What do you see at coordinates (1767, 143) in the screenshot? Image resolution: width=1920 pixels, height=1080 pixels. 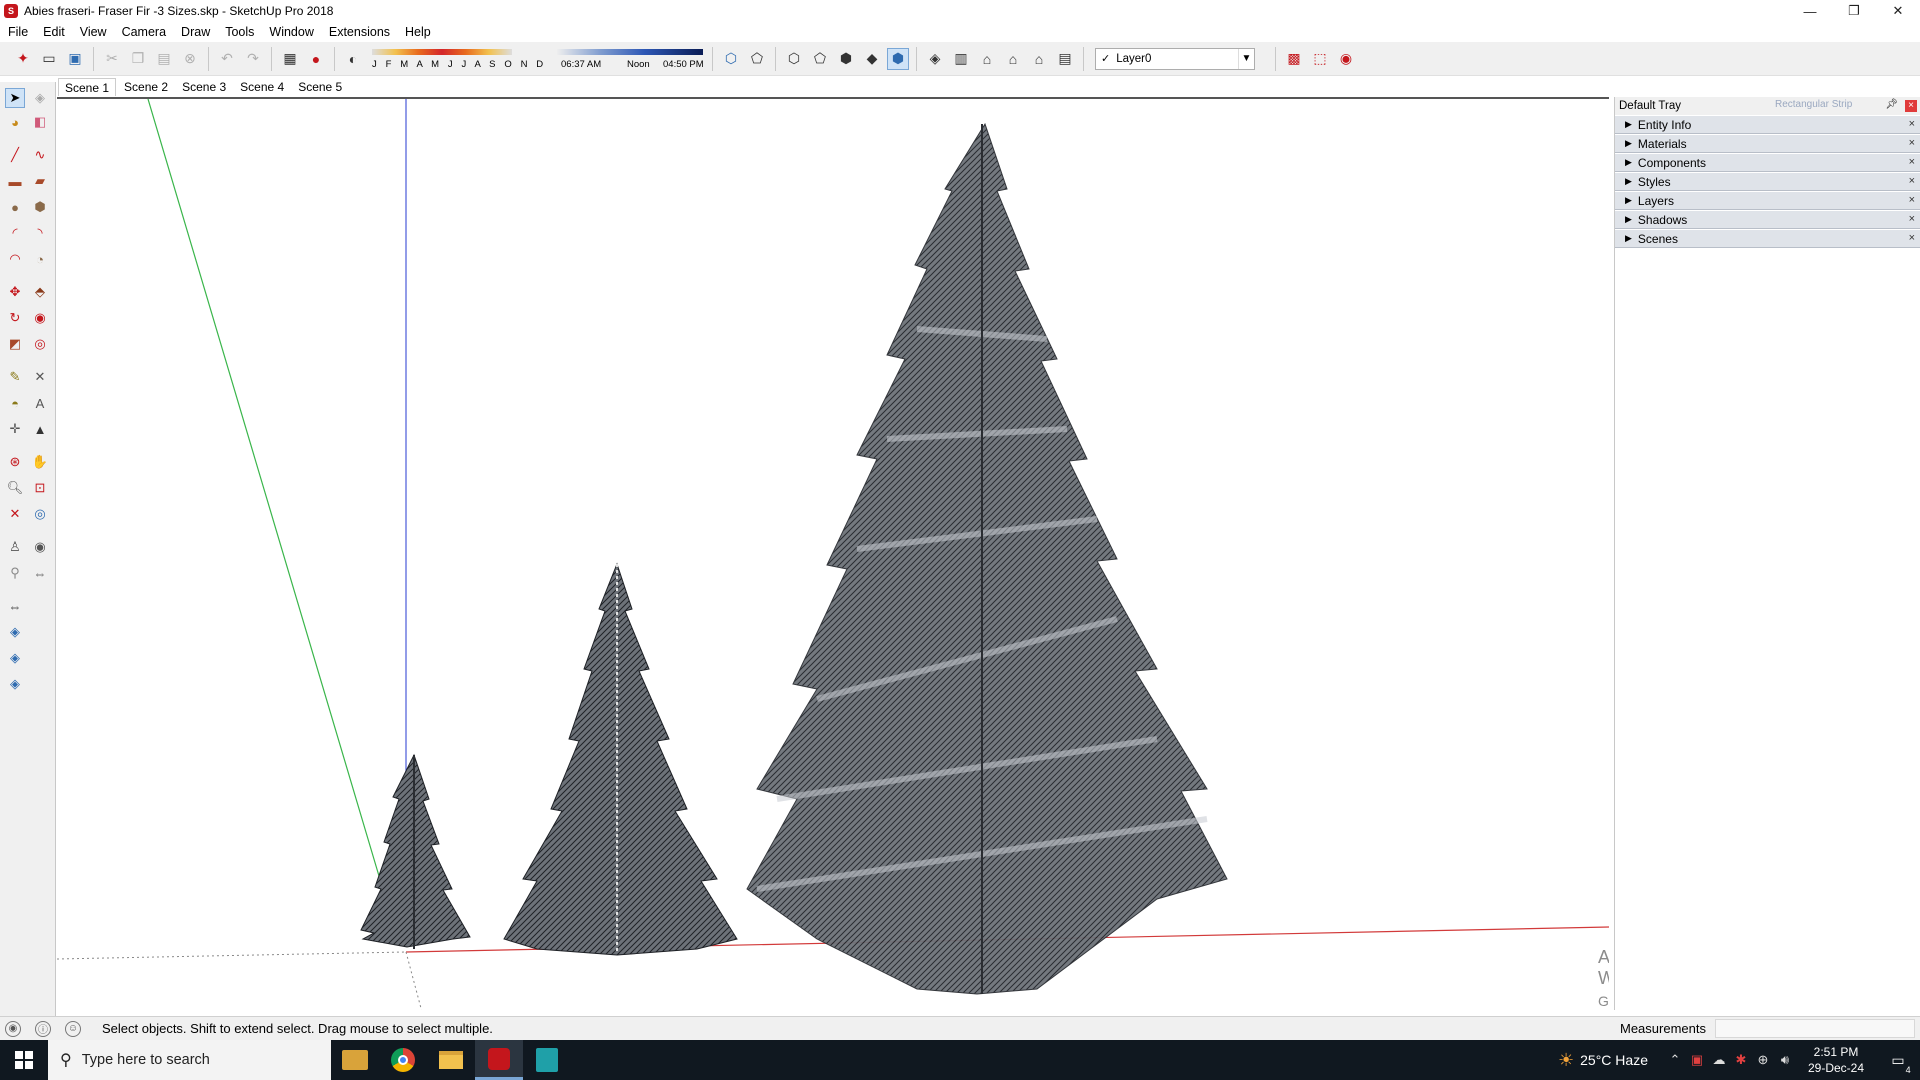 I see `panel-materials: ▶ Materials ×` at bounding box center [1767, 143].